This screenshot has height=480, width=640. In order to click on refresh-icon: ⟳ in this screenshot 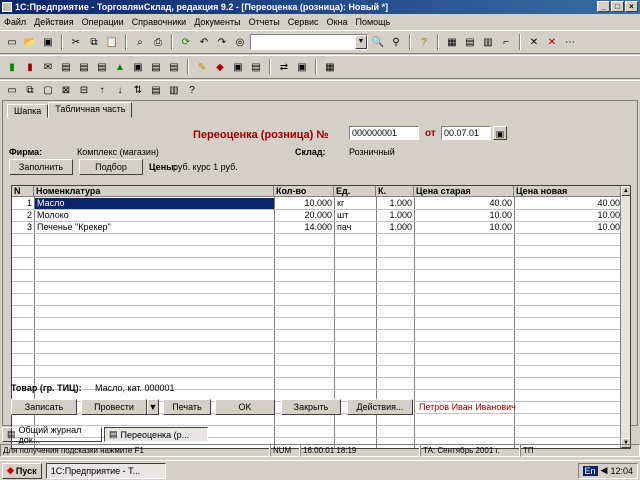, I will do `click(186, 42)`.